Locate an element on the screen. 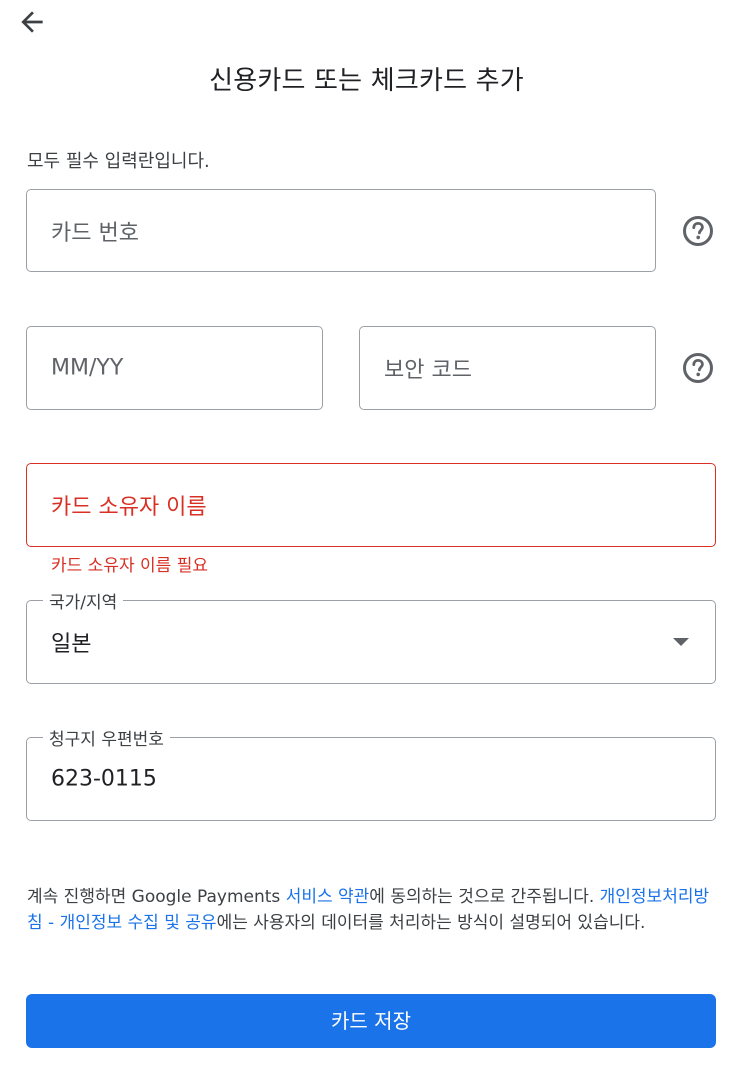 This screenshot has height=1074, width=733. legal-text: 에는 사용자의 데이터를 처리하는 방식이 설명되어 있습니다. is located at coordinates (431, 923).